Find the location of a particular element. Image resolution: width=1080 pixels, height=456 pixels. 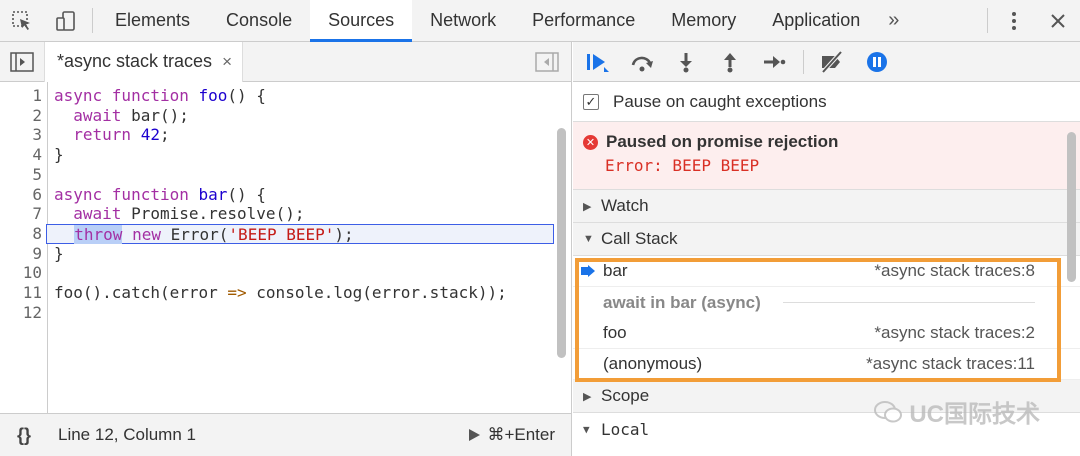

line-number: 5 is located at coordinates (21, 175).